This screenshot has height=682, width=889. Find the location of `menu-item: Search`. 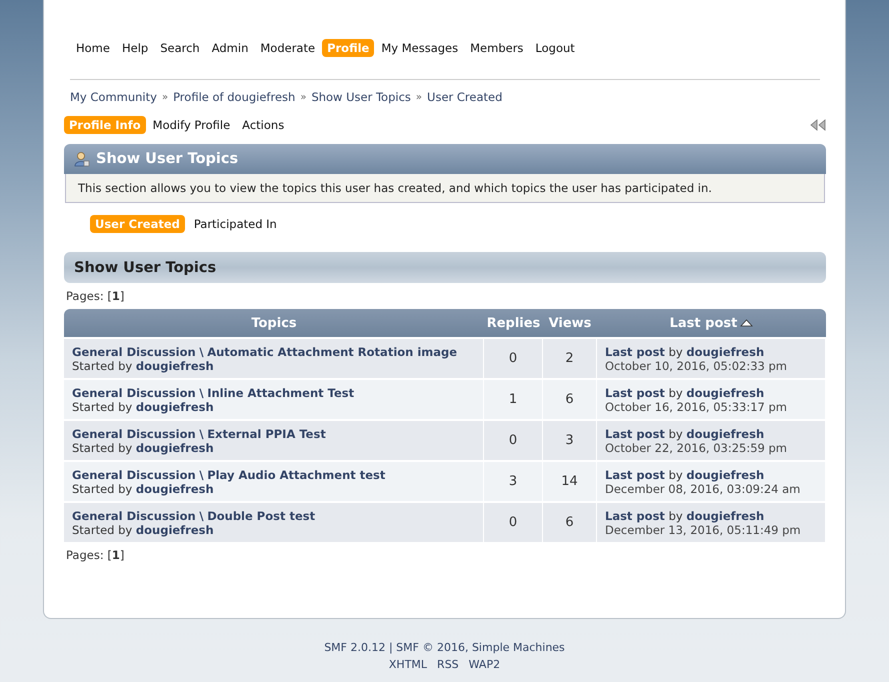

menu-item: Search is located at coordinates (180, 48).